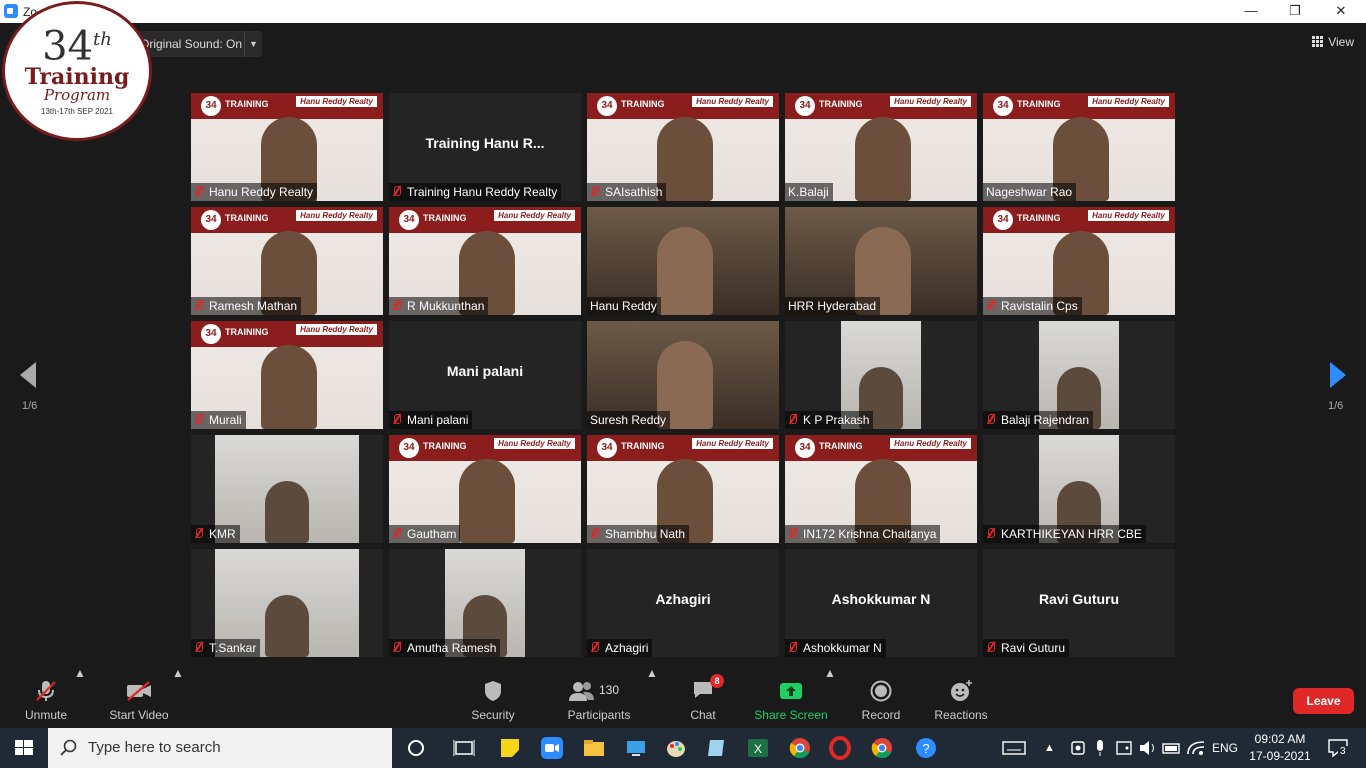  I want to click on meeting-topbar: Original Sound: On ▼ View, so click(683, 43).